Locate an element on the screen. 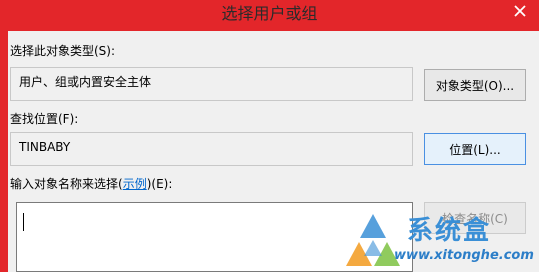 The width and height of the screenshot is (539, 272). object-names-label: 输入对象名称来选择(示例)(E): is located at coordinates (91, 184).